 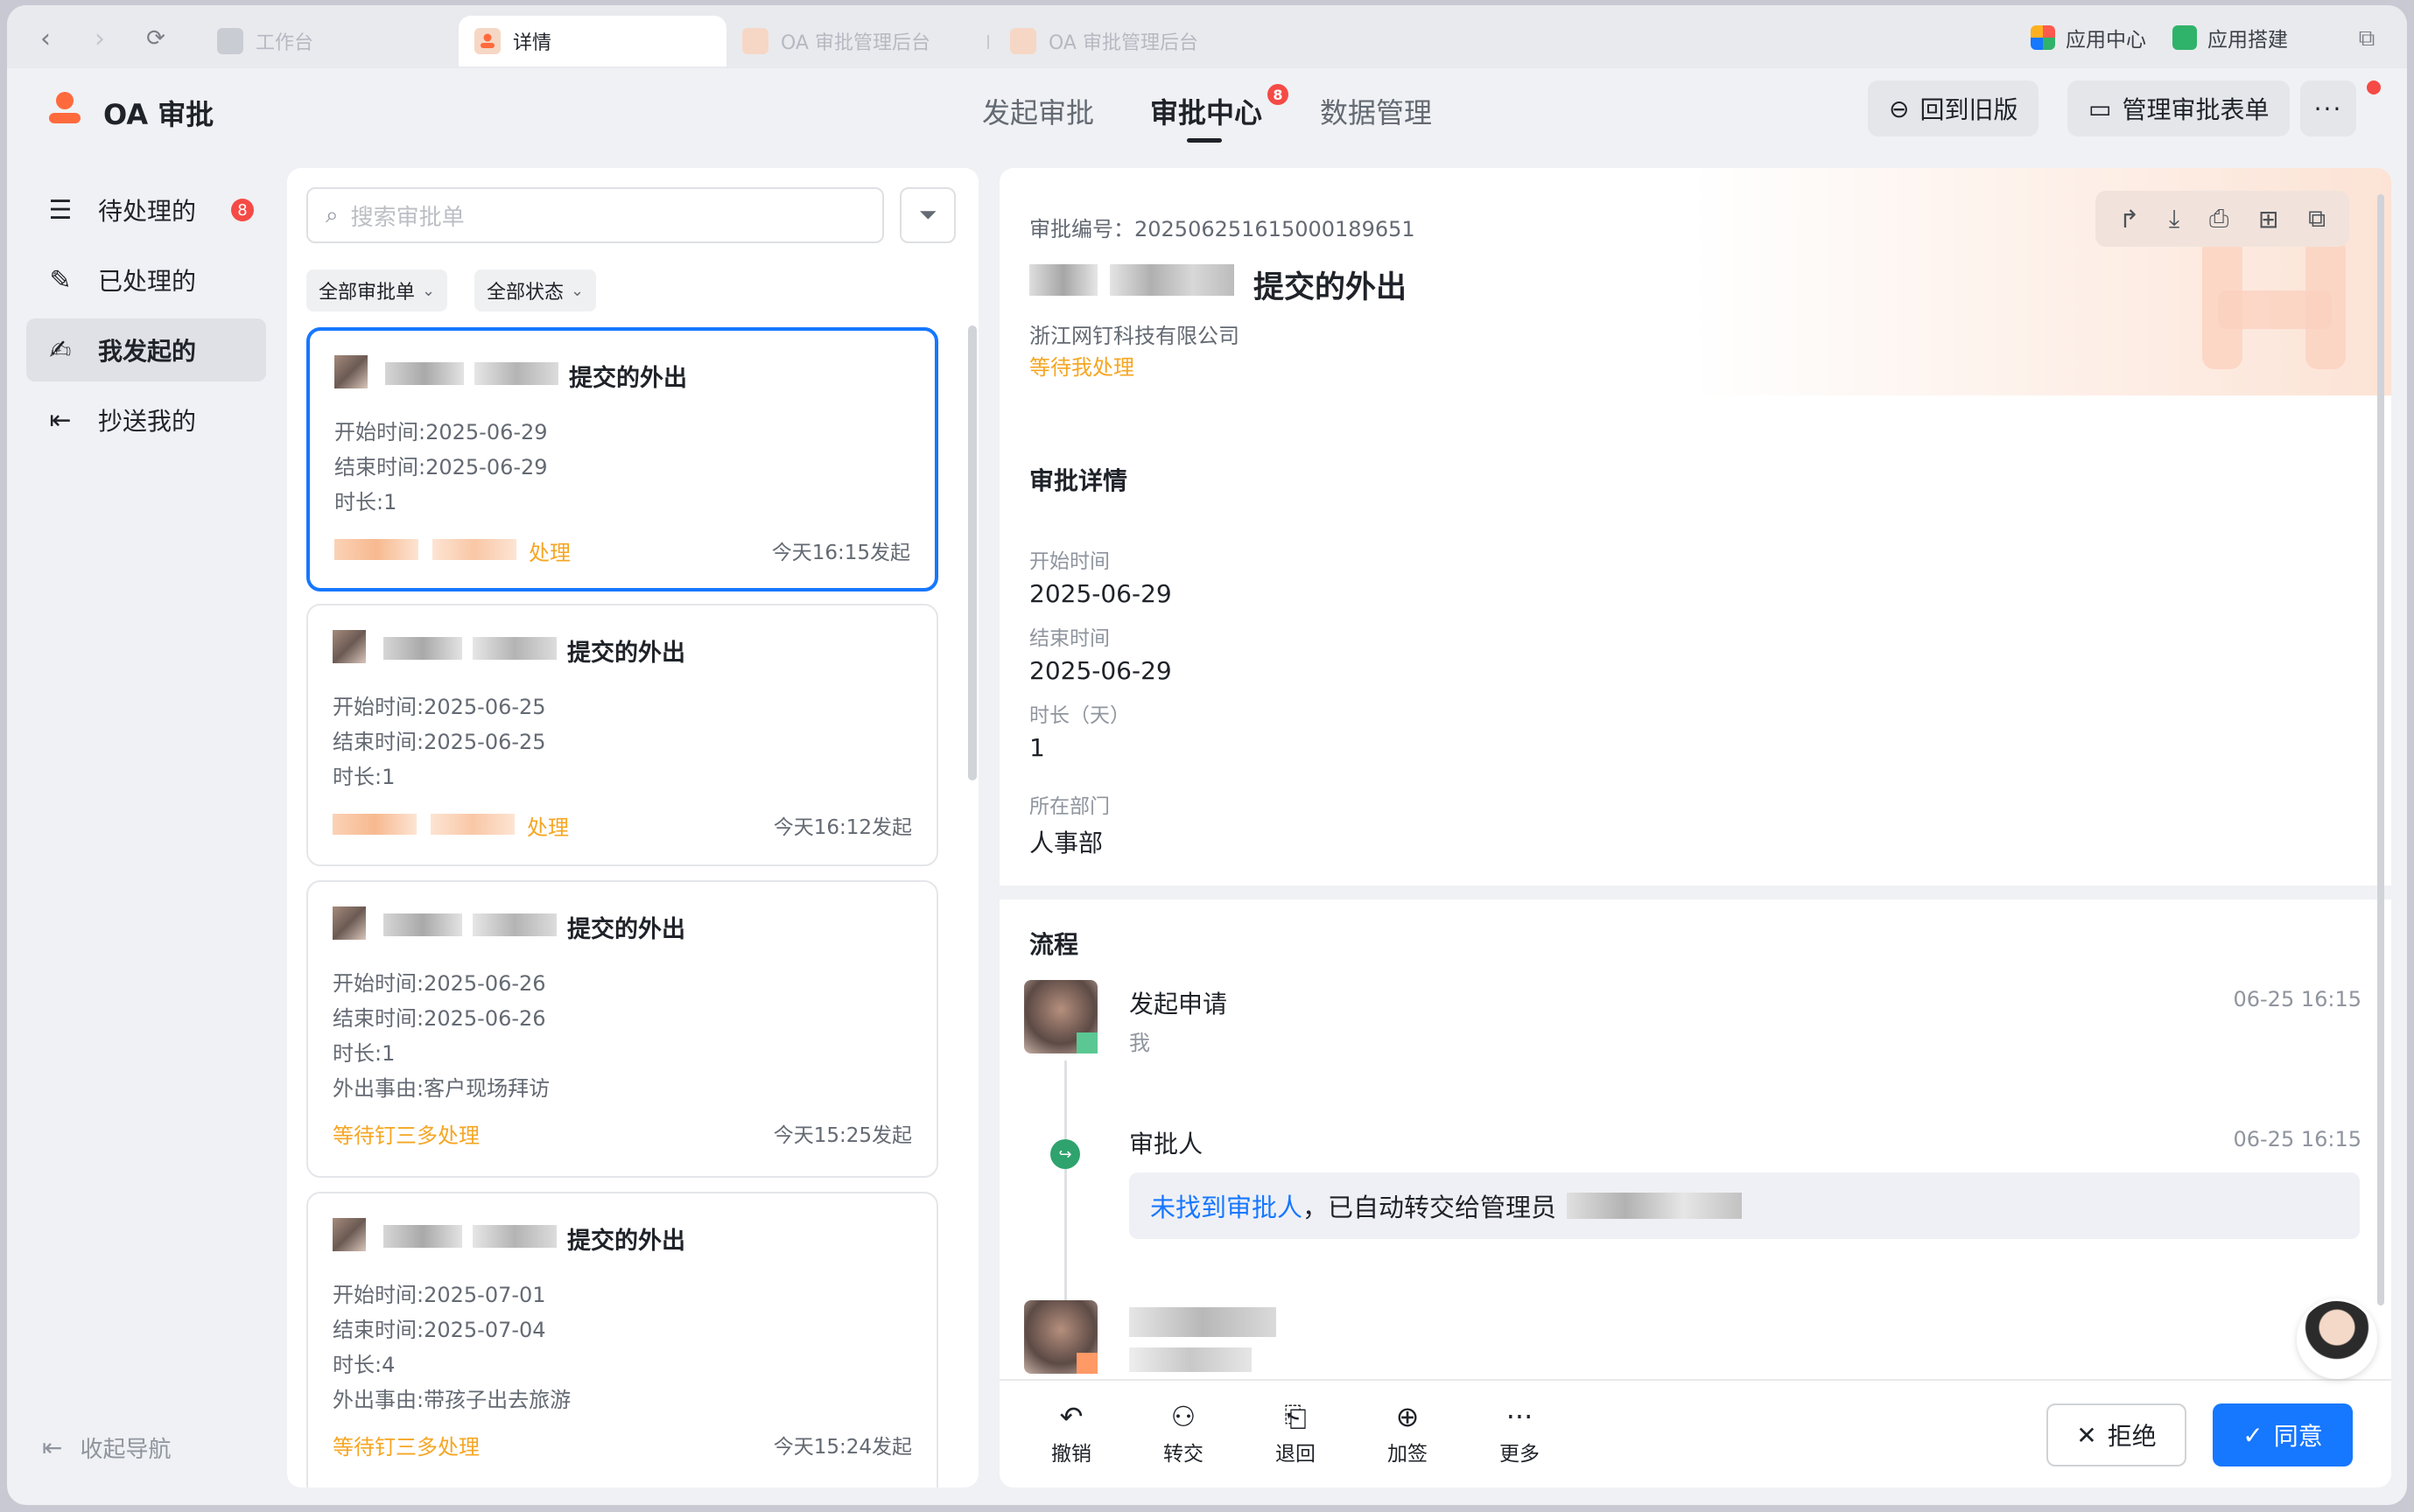 I want to click on sidebar-item-initiated: ✍ 我发起的, so click(x=146, y=350).